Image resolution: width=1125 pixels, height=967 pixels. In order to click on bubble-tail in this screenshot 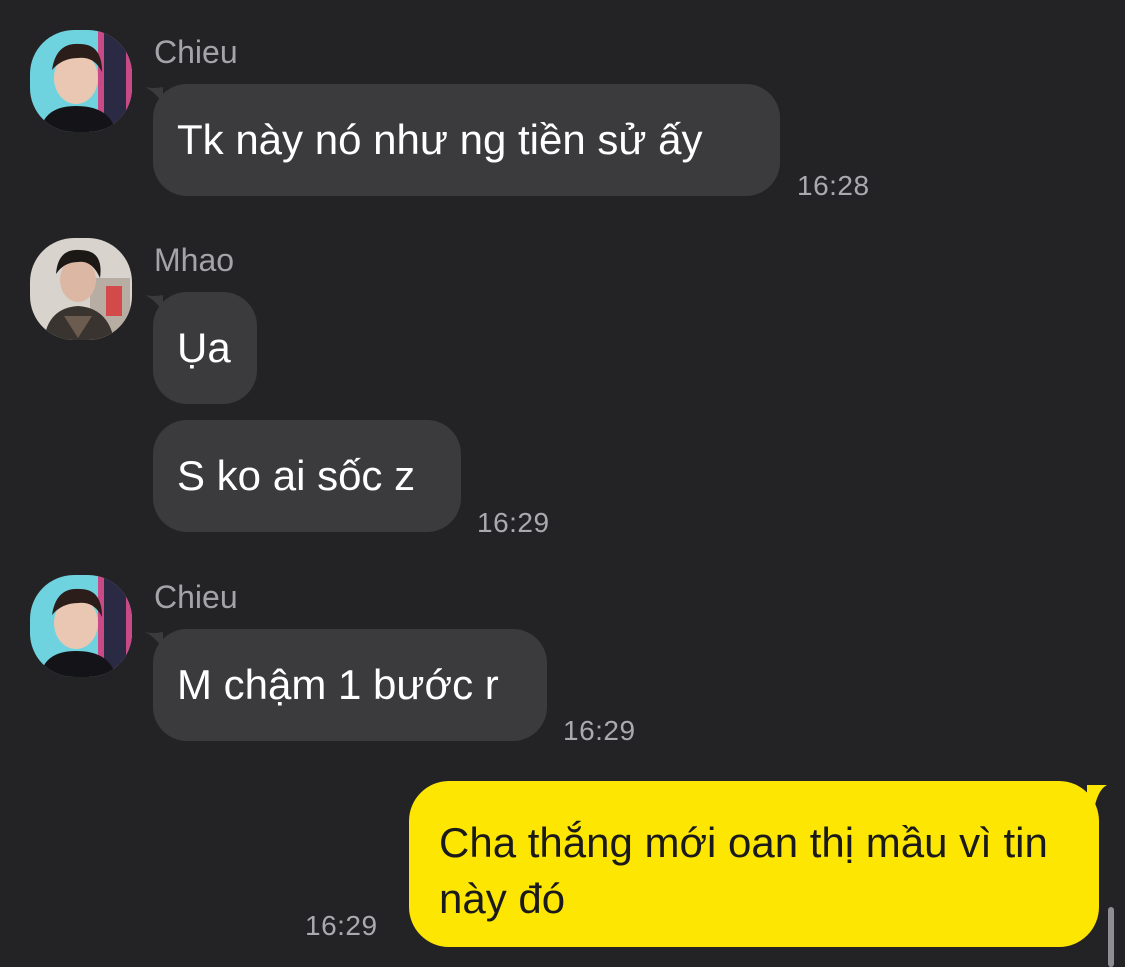, I will do `click(1097, 795)`.